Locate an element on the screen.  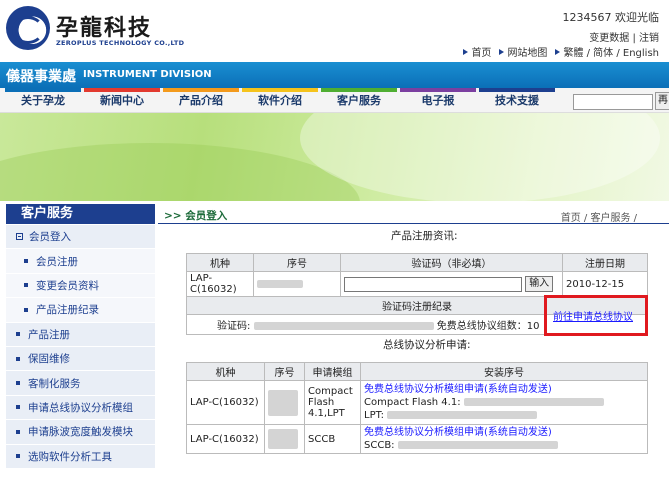
division-title-cn: 儀器事業處 is located at coordinates (41, 77).